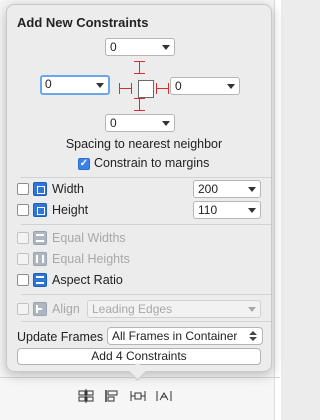  Describe the element at coordinates (40, 189) in the screenshot. I see `width-constraint-icon` at that location.